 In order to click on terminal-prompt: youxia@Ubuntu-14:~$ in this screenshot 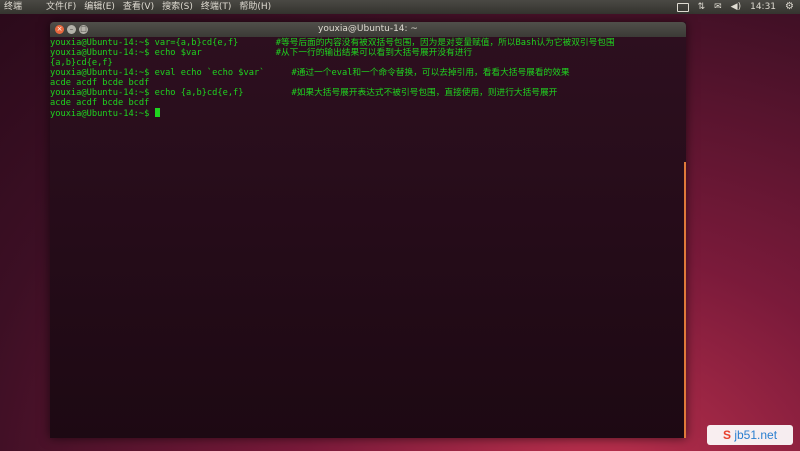, I will do `click(102, 114)`.